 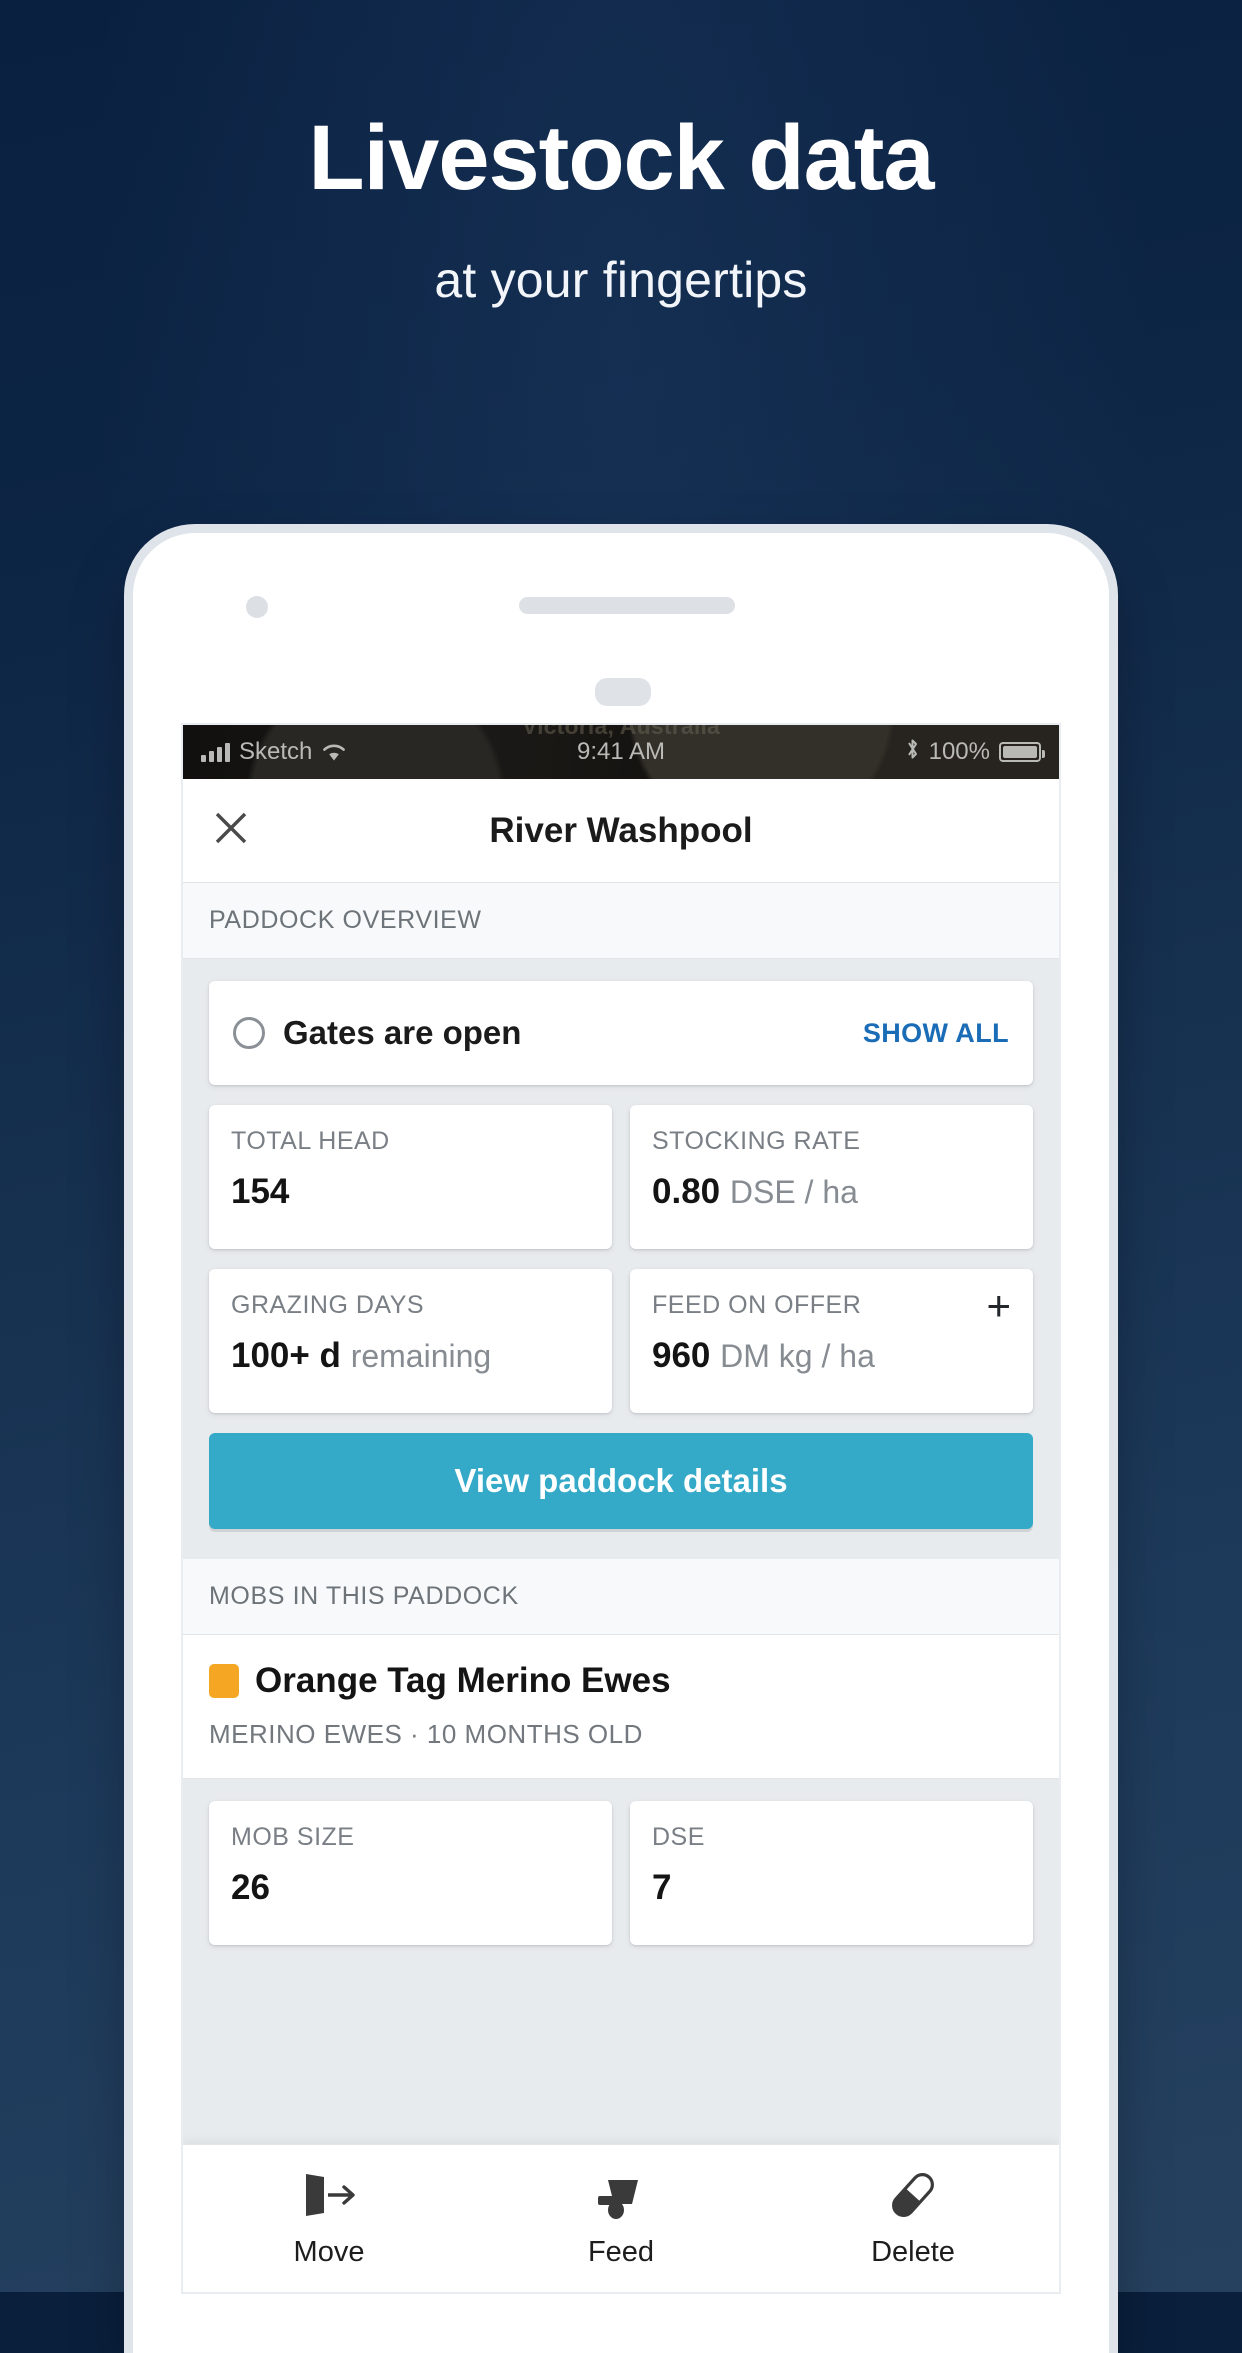 I want to click on stat-number: 154, so click(x=260, y=1191).